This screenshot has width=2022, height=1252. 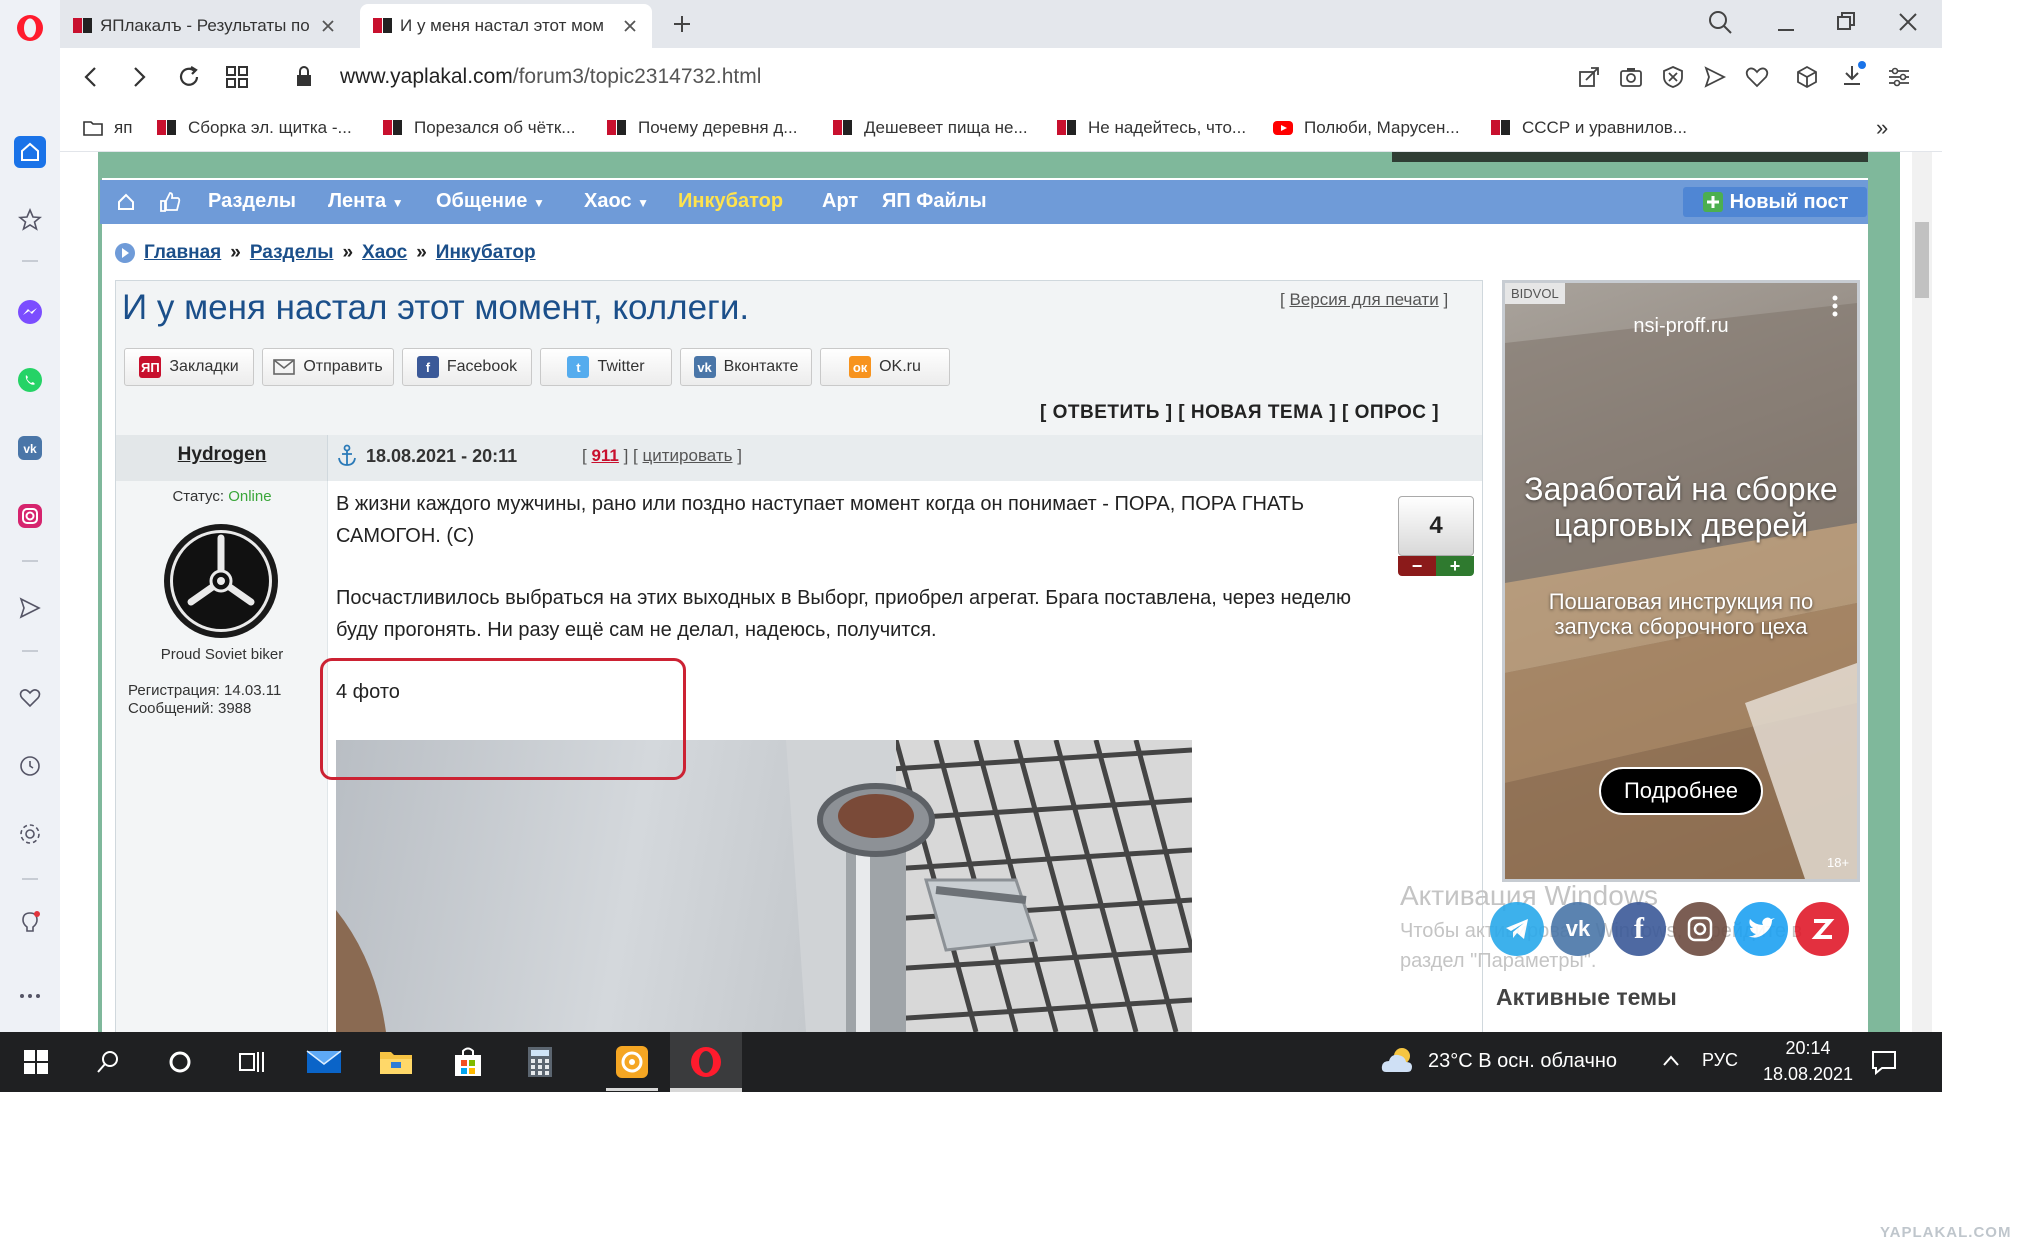 I want to click on topic-actions: [ ОТВЕТИТЬ ] [ НОВАЯ ТЕМА ] [ ОПРОС ], so click(x=1239, y=413).